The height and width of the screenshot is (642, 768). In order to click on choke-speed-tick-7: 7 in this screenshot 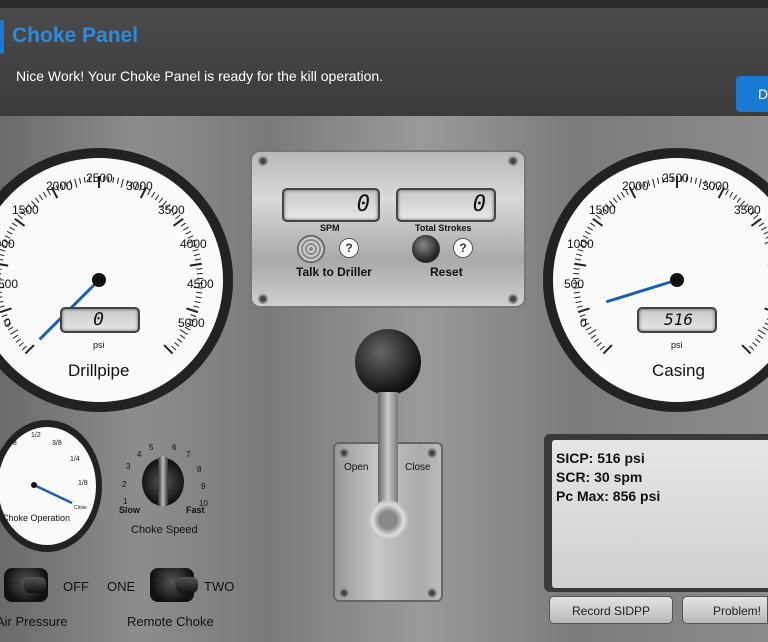, I will do `click(188, 454)`.